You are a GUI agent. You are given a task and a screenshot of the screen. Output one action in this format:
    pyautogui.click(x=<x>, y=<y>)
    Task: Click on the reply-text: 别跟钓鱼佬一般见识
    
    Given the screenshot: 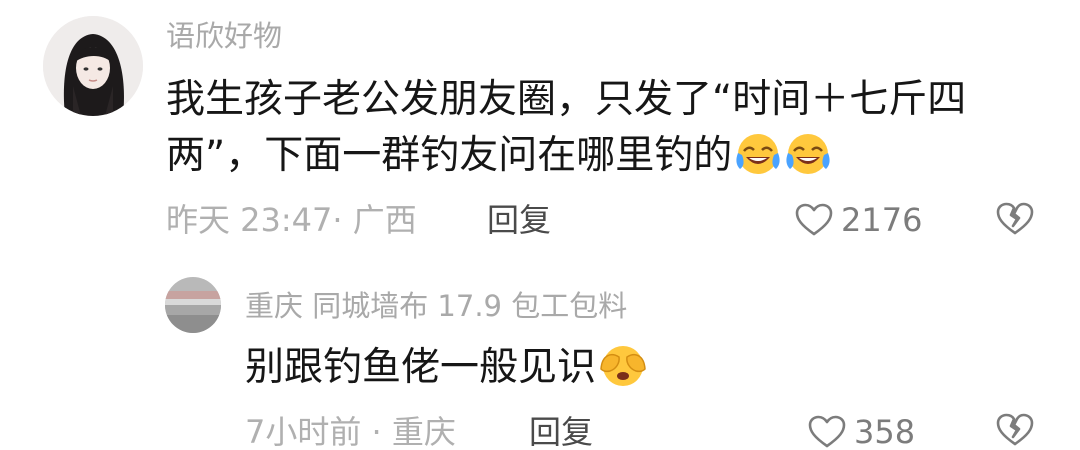 What is the action you would take?
    pyautogui.click(x=446, y=372)
    